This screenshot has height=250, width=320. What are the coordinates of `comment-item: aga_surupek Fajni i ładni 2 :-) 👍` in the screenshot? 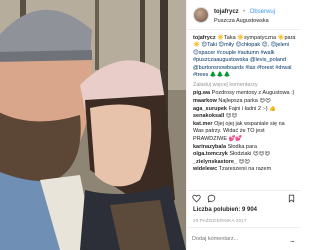 It's located at (244, 110).